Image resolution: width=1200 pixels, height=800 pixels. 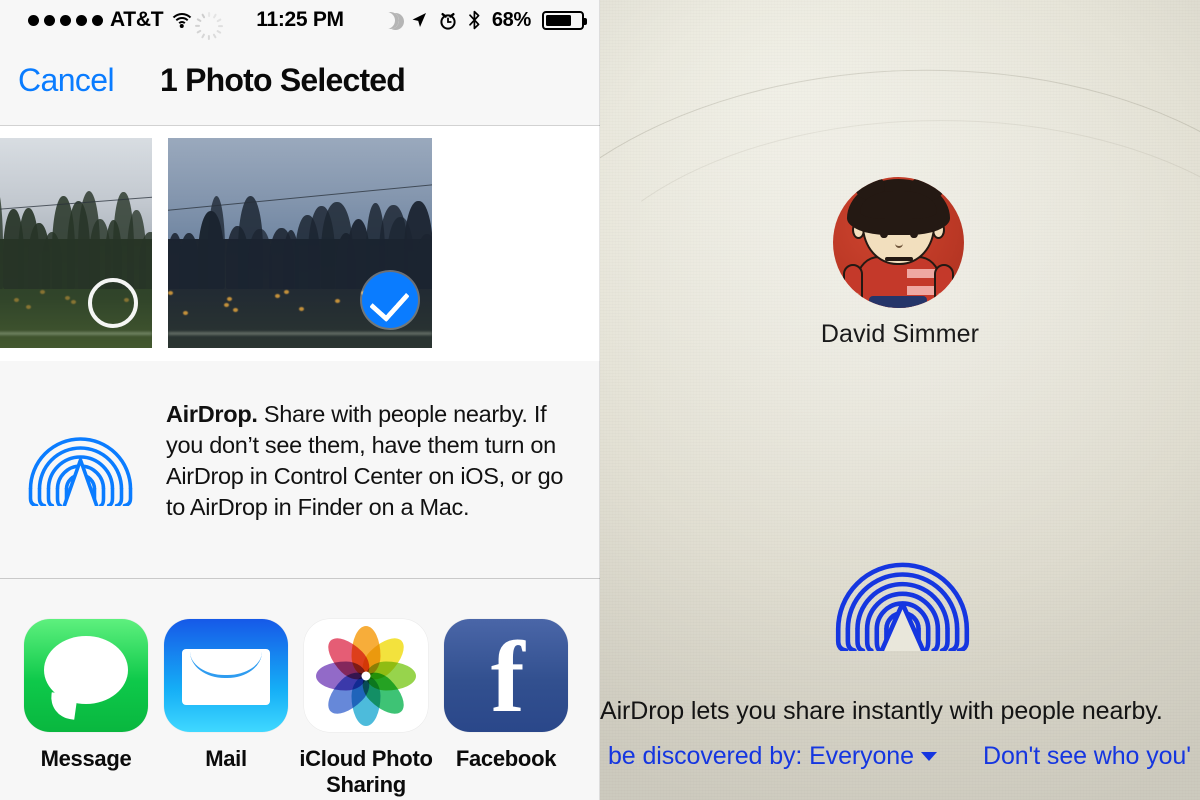 I want to click on airdrop-title: AirDrop., so click(x=212, y=414).